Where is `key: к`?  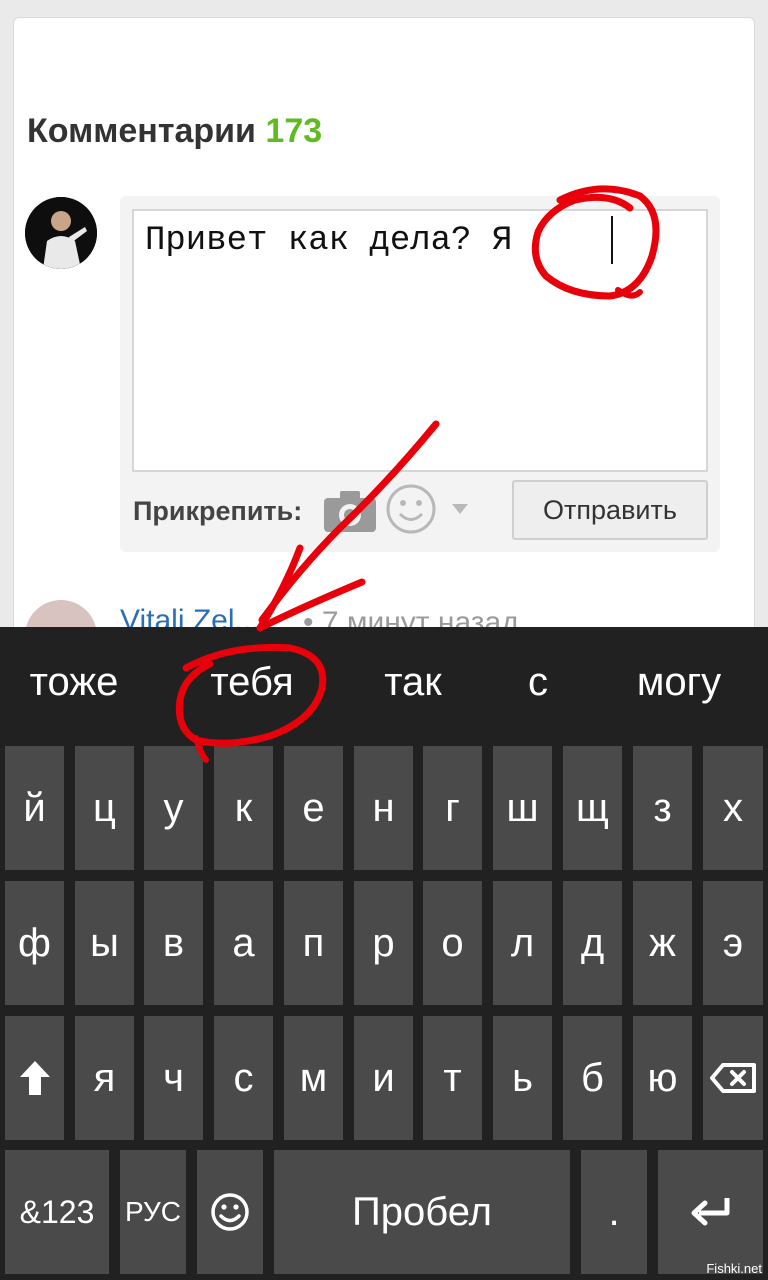 key: к is located at coordinates (243, 808).